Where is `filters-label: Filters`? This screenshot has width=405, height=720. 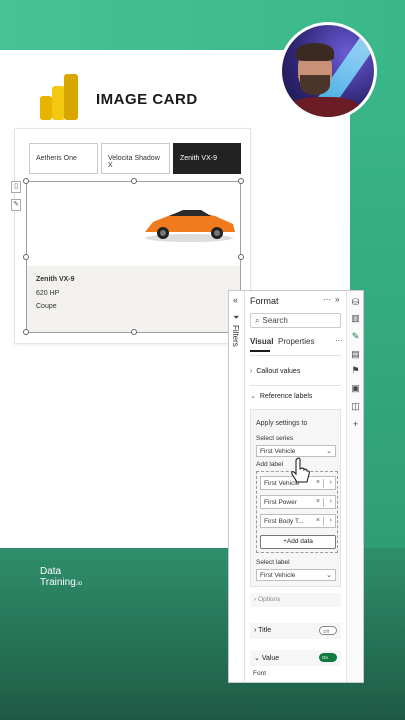
filters-label: Filters is located at coordinates (235, 336).